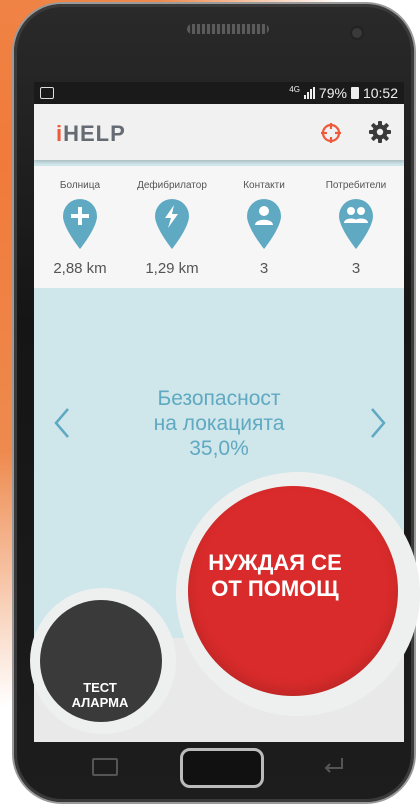 This screenshot has width=420, height=804. Describe the element at coordinates (228, 29) in the screenshot. I see `earpiece-speaker` at that location.